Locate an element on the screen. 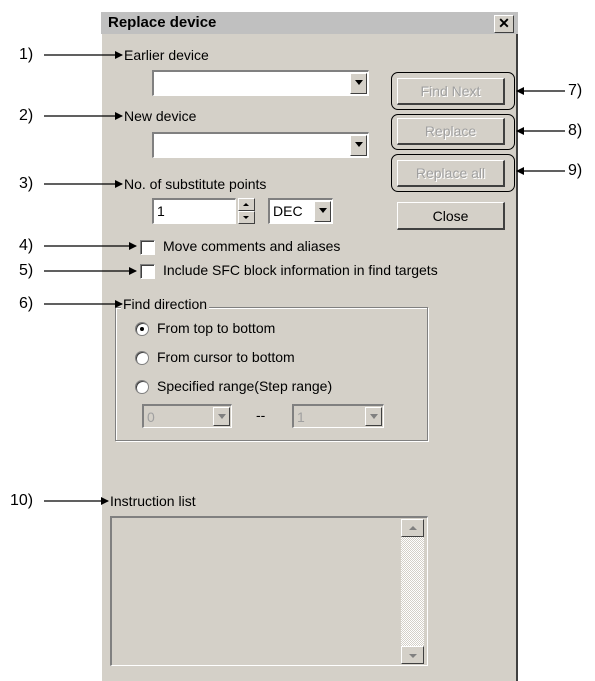  range-from-combo: 0 is located at coordinates (187, 416).